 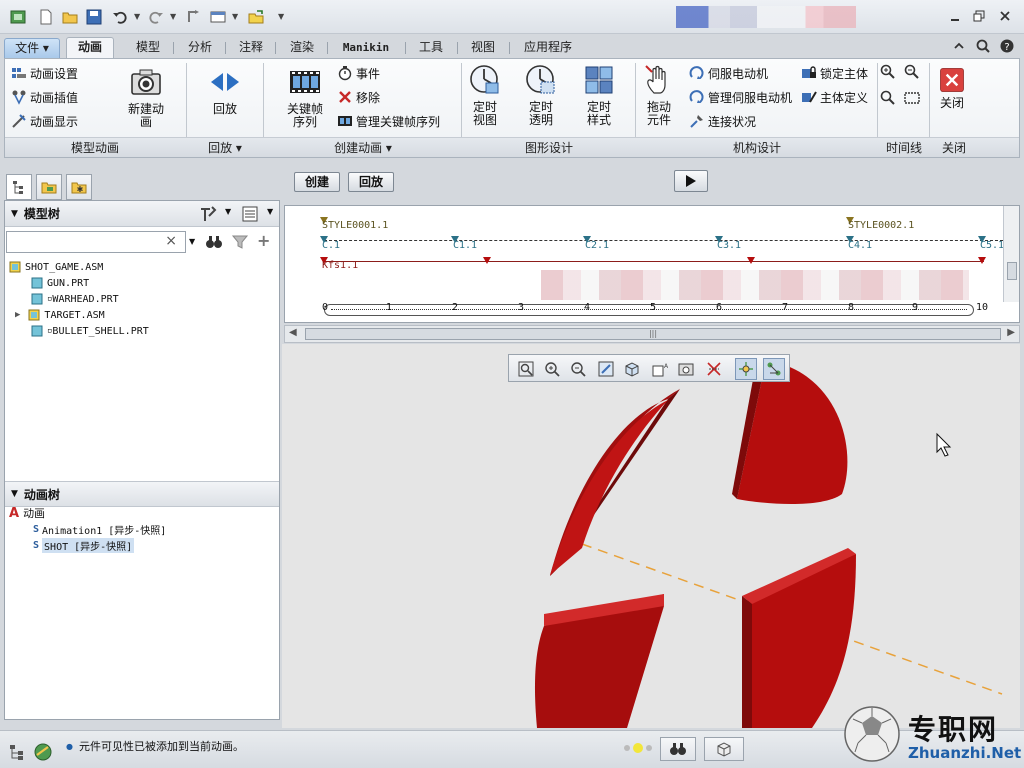 I want to click on regenerate-icon, so click(x=194, y=17).